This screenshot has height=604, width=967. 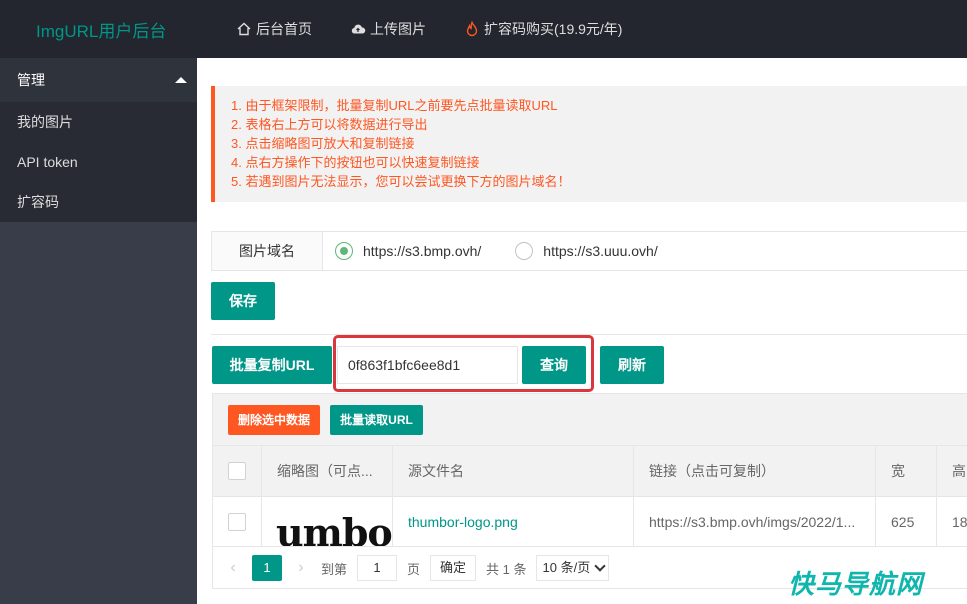 I want to click on pager-goto-input: 1, so click(x=377, y=568).